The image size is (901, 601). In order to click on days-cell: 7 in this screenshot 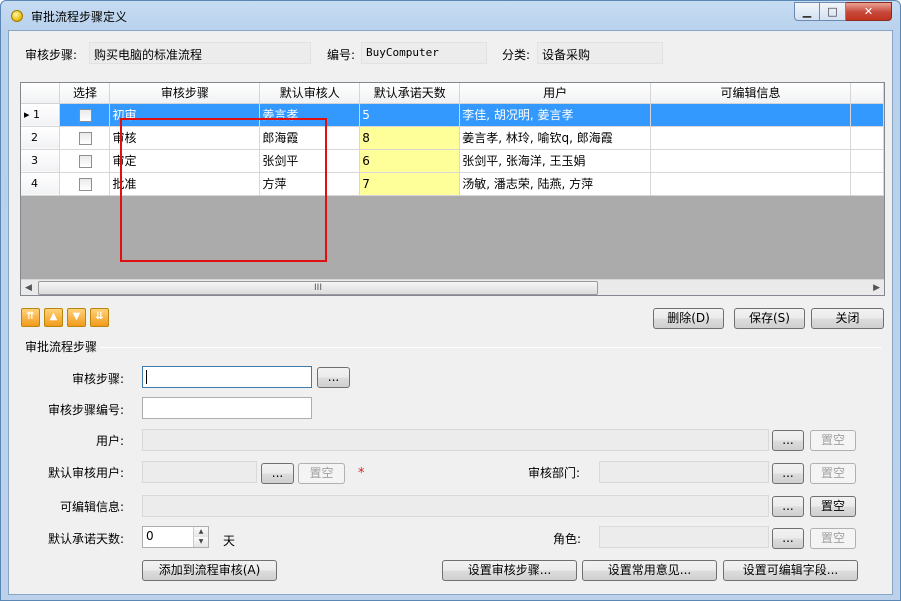, I will do `click(410, 184)`.